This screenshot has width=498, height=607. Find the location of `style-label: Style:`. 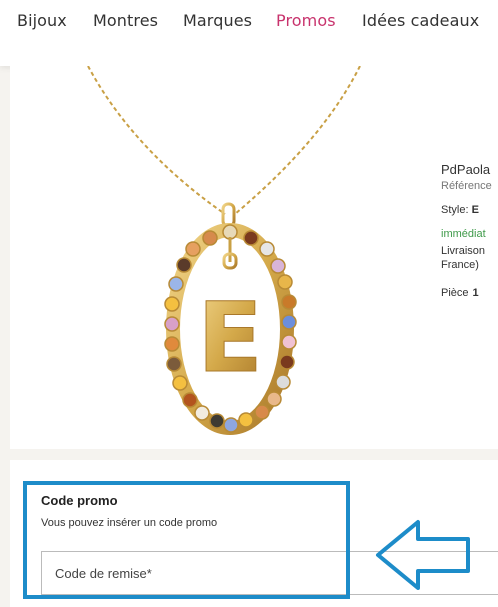

style-label: Style: is located at coordinates (455, 210).